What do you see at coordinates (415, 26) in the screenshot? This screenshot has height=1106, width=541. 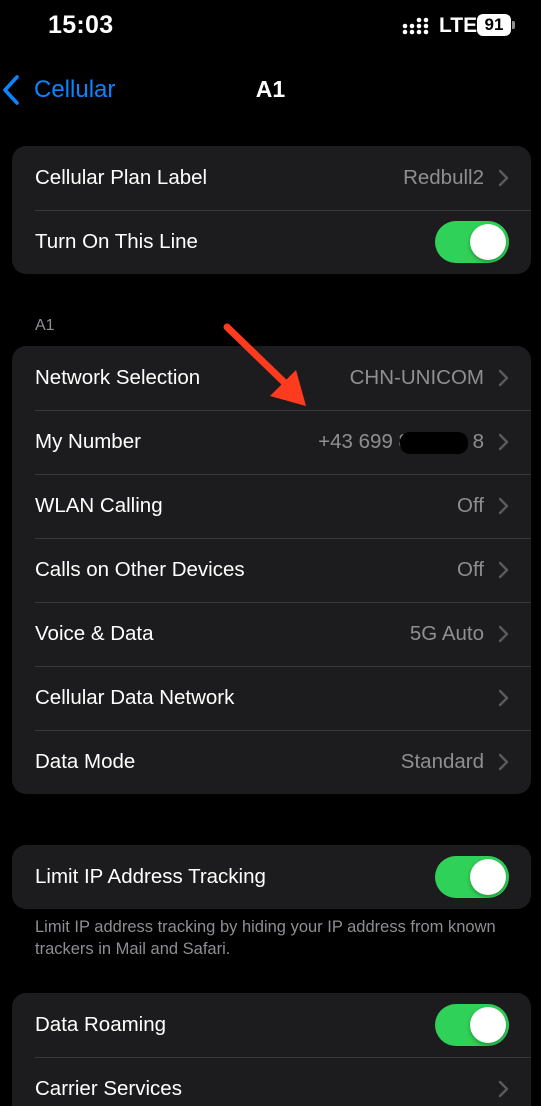 I see `cellular-signal-icon` at bounding box center [415, 26].